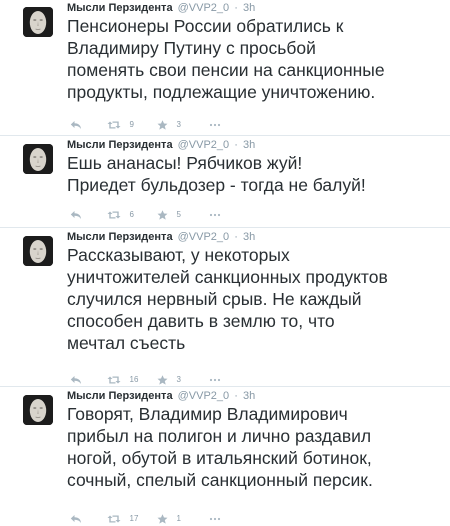 This screenshot has height=526, width=450. Describe the element at coordinates (169, 518) in the screenshot. I see `favorite-button: 1` at that location.